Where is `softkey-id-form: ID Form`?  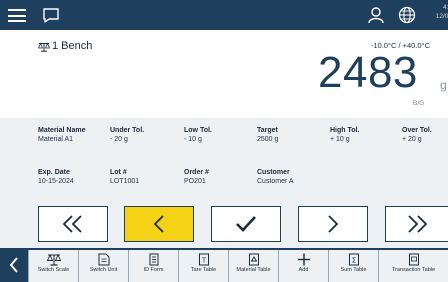
softkey-id-form: ID Form is located at coordinates (153, 266).